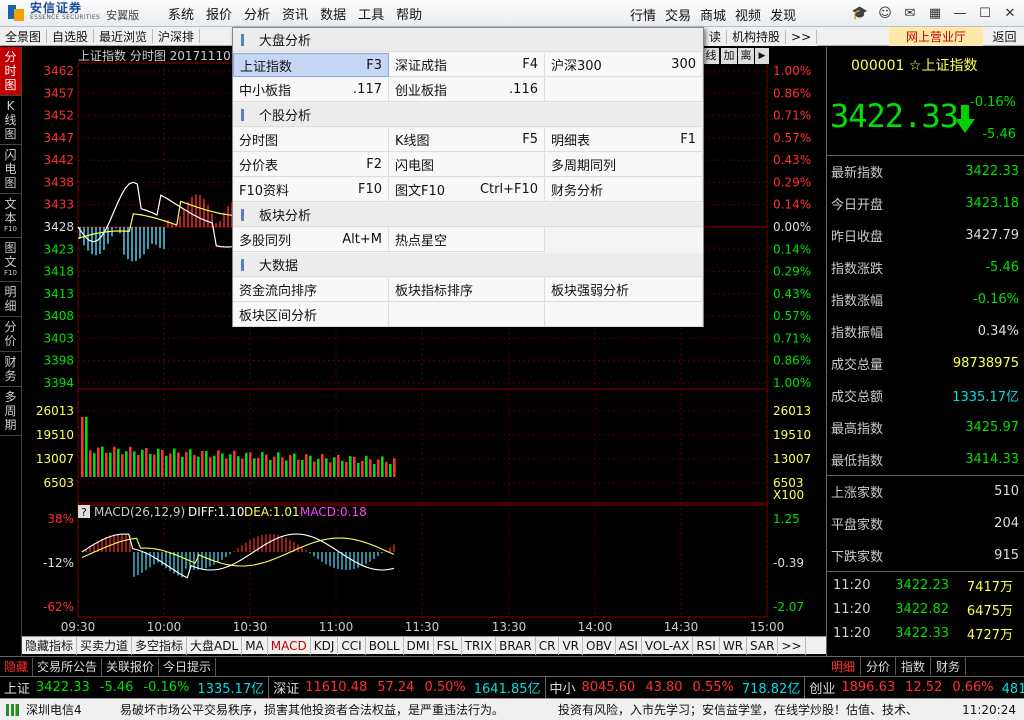 Image resolution: width=1024 pixels, height=720 pixels. What do you see at coordinates (748, 14) in the screenshot?
I see `right-menu-3: 视频` at bounding box center [748, 14].